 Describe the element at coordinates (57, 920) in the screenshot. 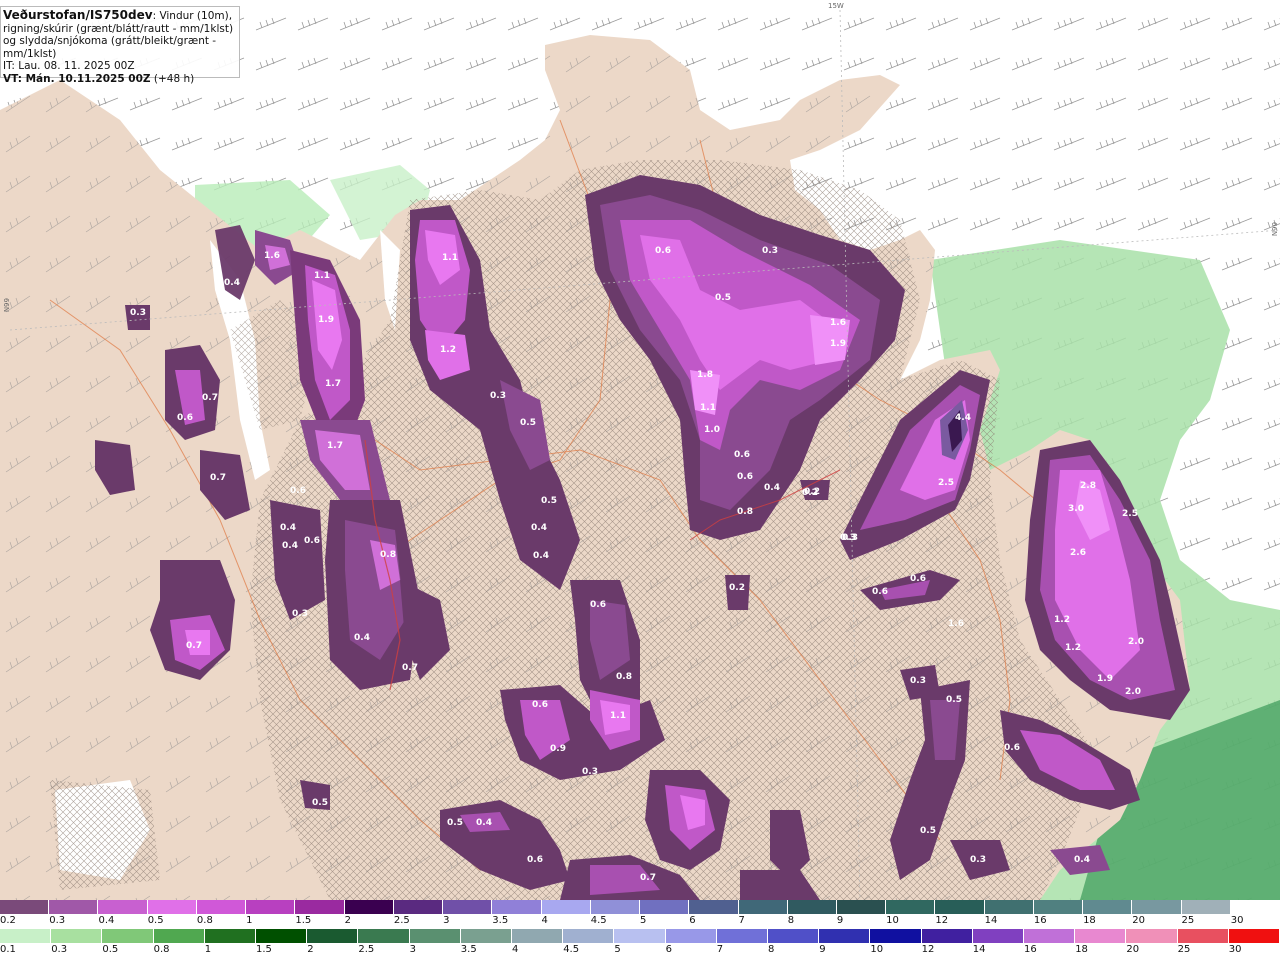

I see `legend-label: 0.3` at that location.